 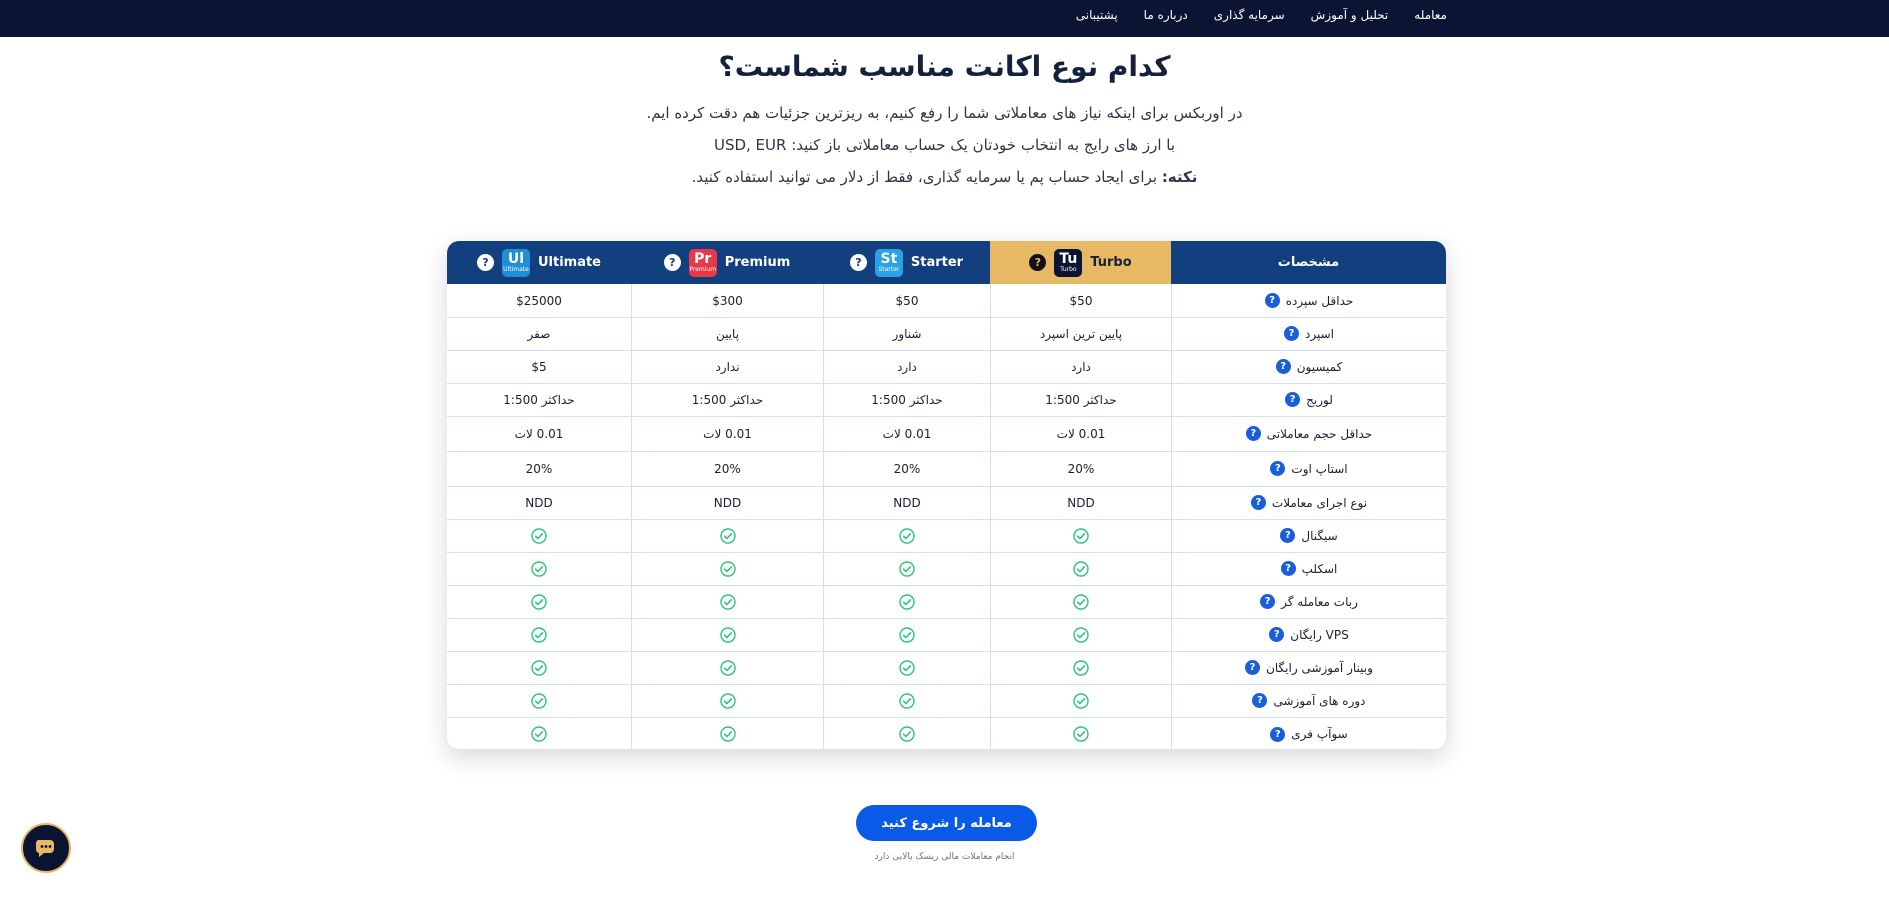 I want to click on table-row: سیگنال?, so click(x=946, y=536).